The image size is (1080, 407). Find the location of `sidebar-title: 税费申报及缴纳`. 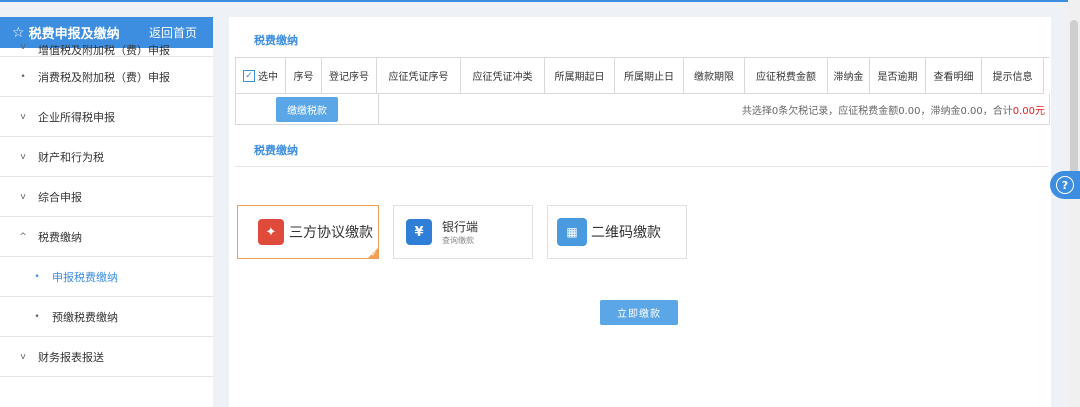

sidebar-title: 税费申报及缴纳 is located at coordinates (74, 34).